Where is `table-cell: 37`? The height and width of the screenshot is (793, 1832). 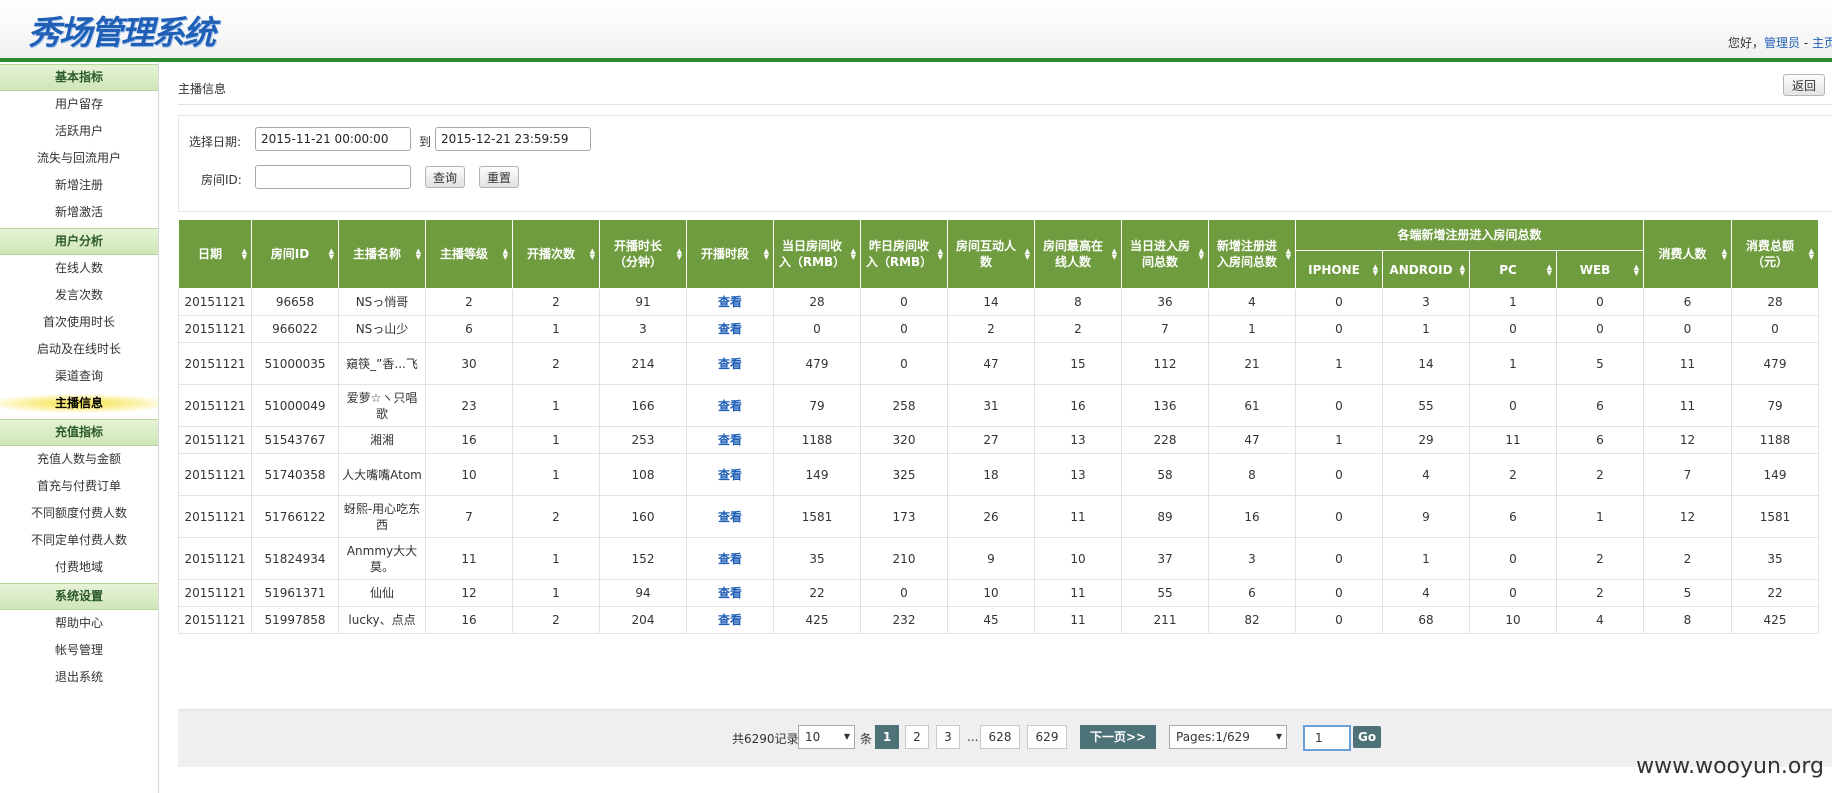 table-cell: 37 is located at coordinates (1165, 558).